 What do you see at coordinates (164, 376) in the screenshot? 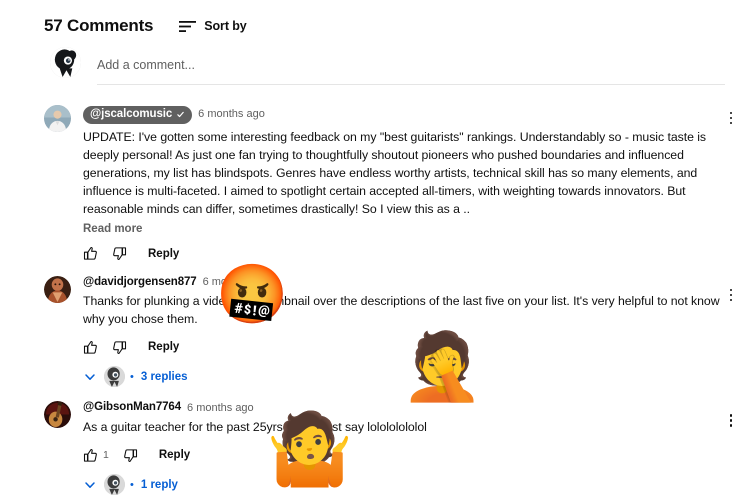
I see `replies-count-label: 3 replies` at bounding box center [164, 376].